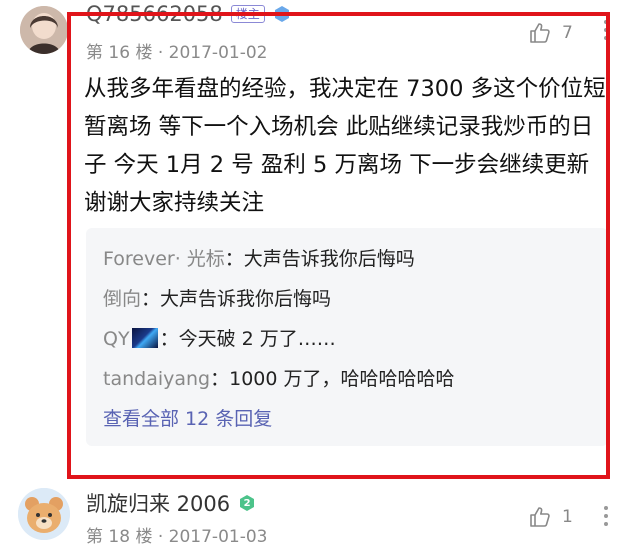 The width and height of the screenshot is (640, 547). Describe the element at coordinates (540, 517) in the screenshot. I see `thumbs-up-icon` at that location.